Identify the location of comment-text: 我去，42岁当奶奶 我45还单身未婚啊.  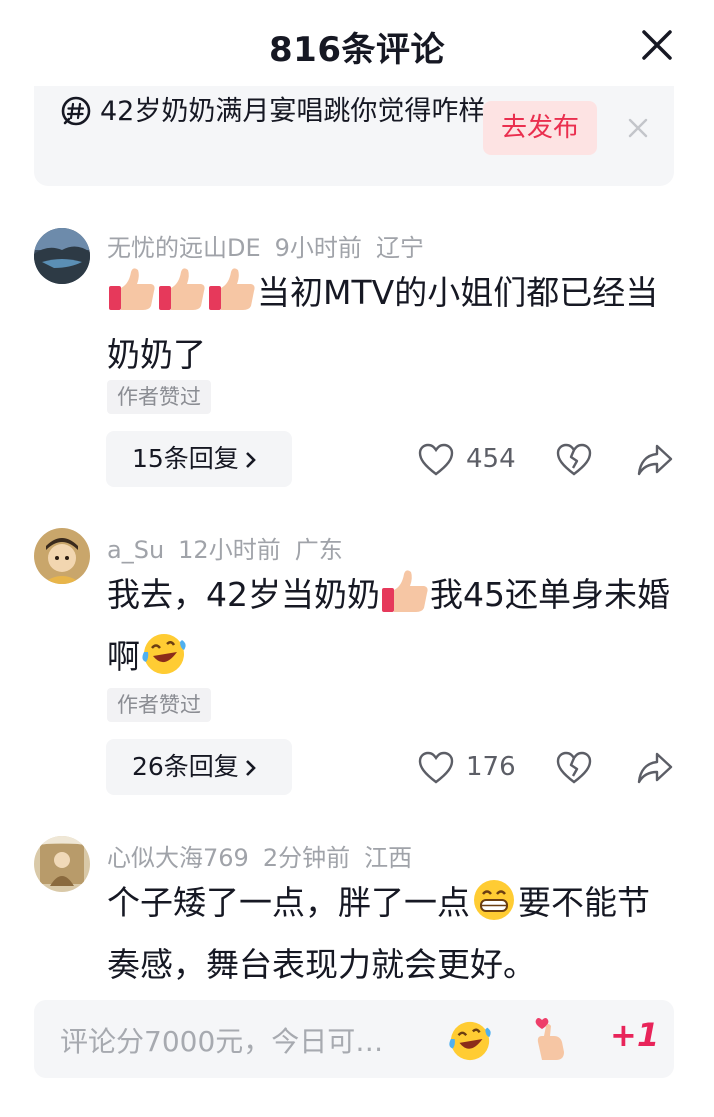
(392, 630).